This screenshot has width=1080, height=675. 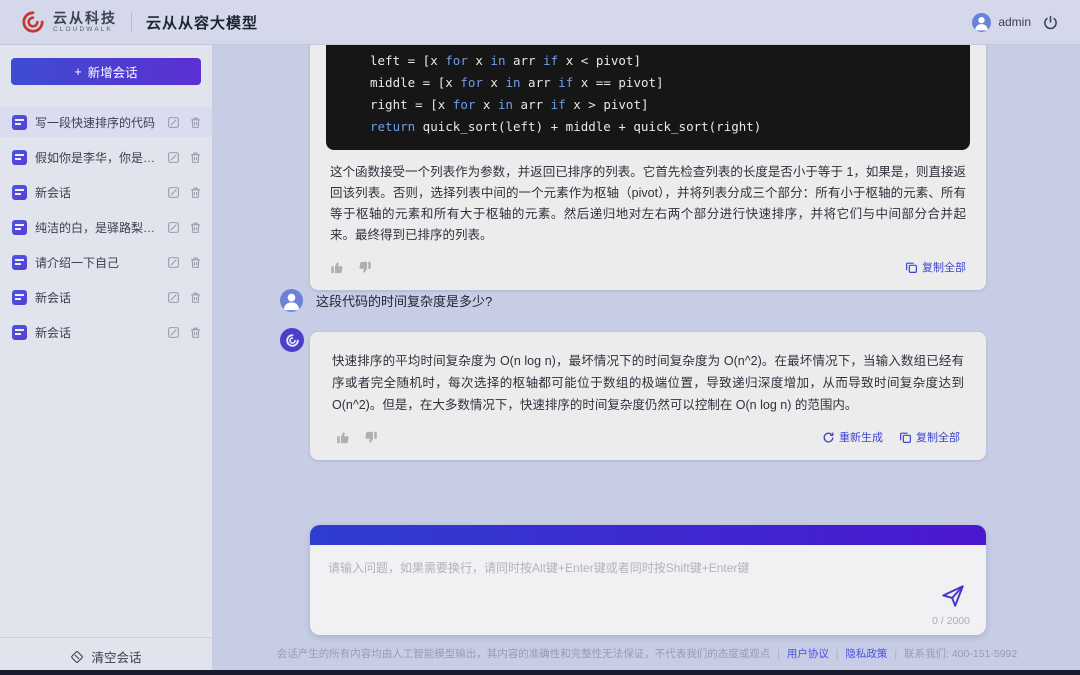 What do you see at coordinates (33, 22) in the screenshot?
I see `cloudwalk-logo-icon` at bounding box center [33, 22].